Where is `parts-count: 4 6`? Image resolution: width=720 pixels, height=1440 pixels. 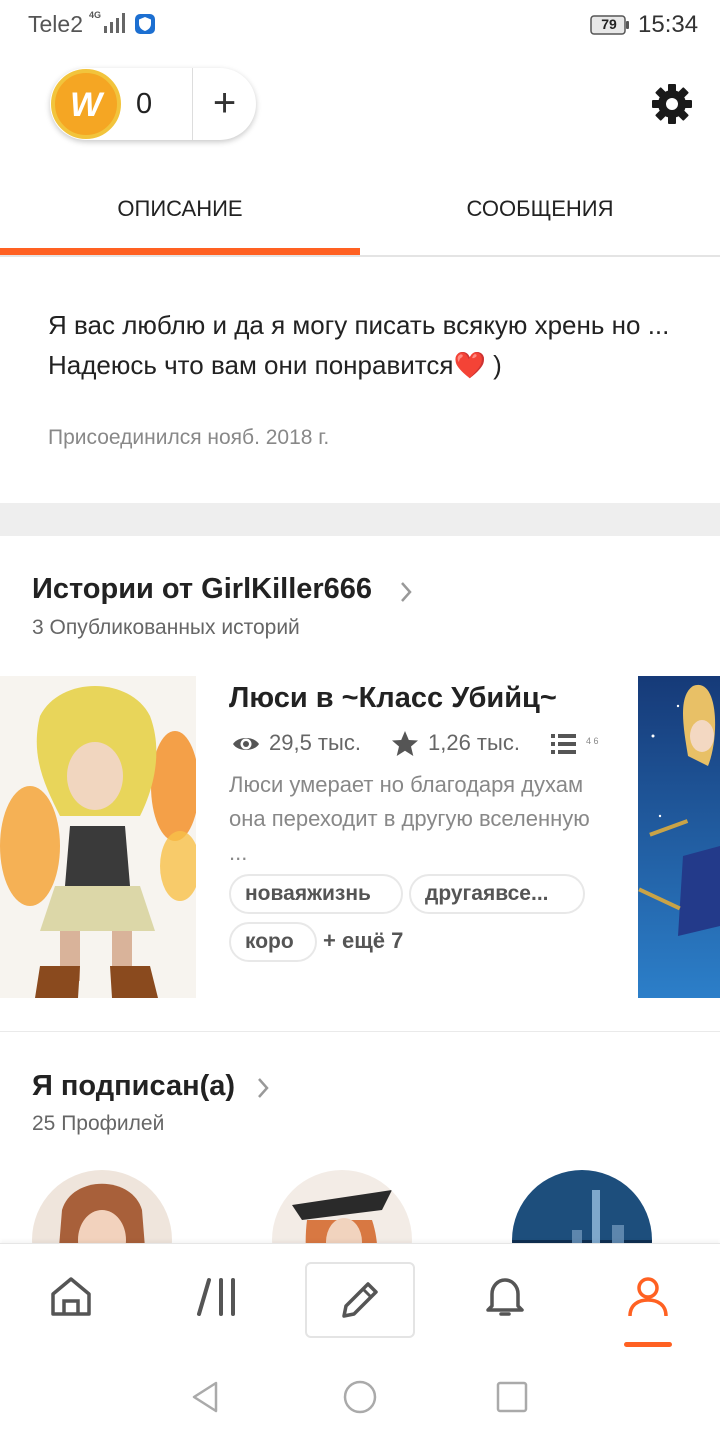 parts-count: 4 6 is located at coordinates (592, 741).